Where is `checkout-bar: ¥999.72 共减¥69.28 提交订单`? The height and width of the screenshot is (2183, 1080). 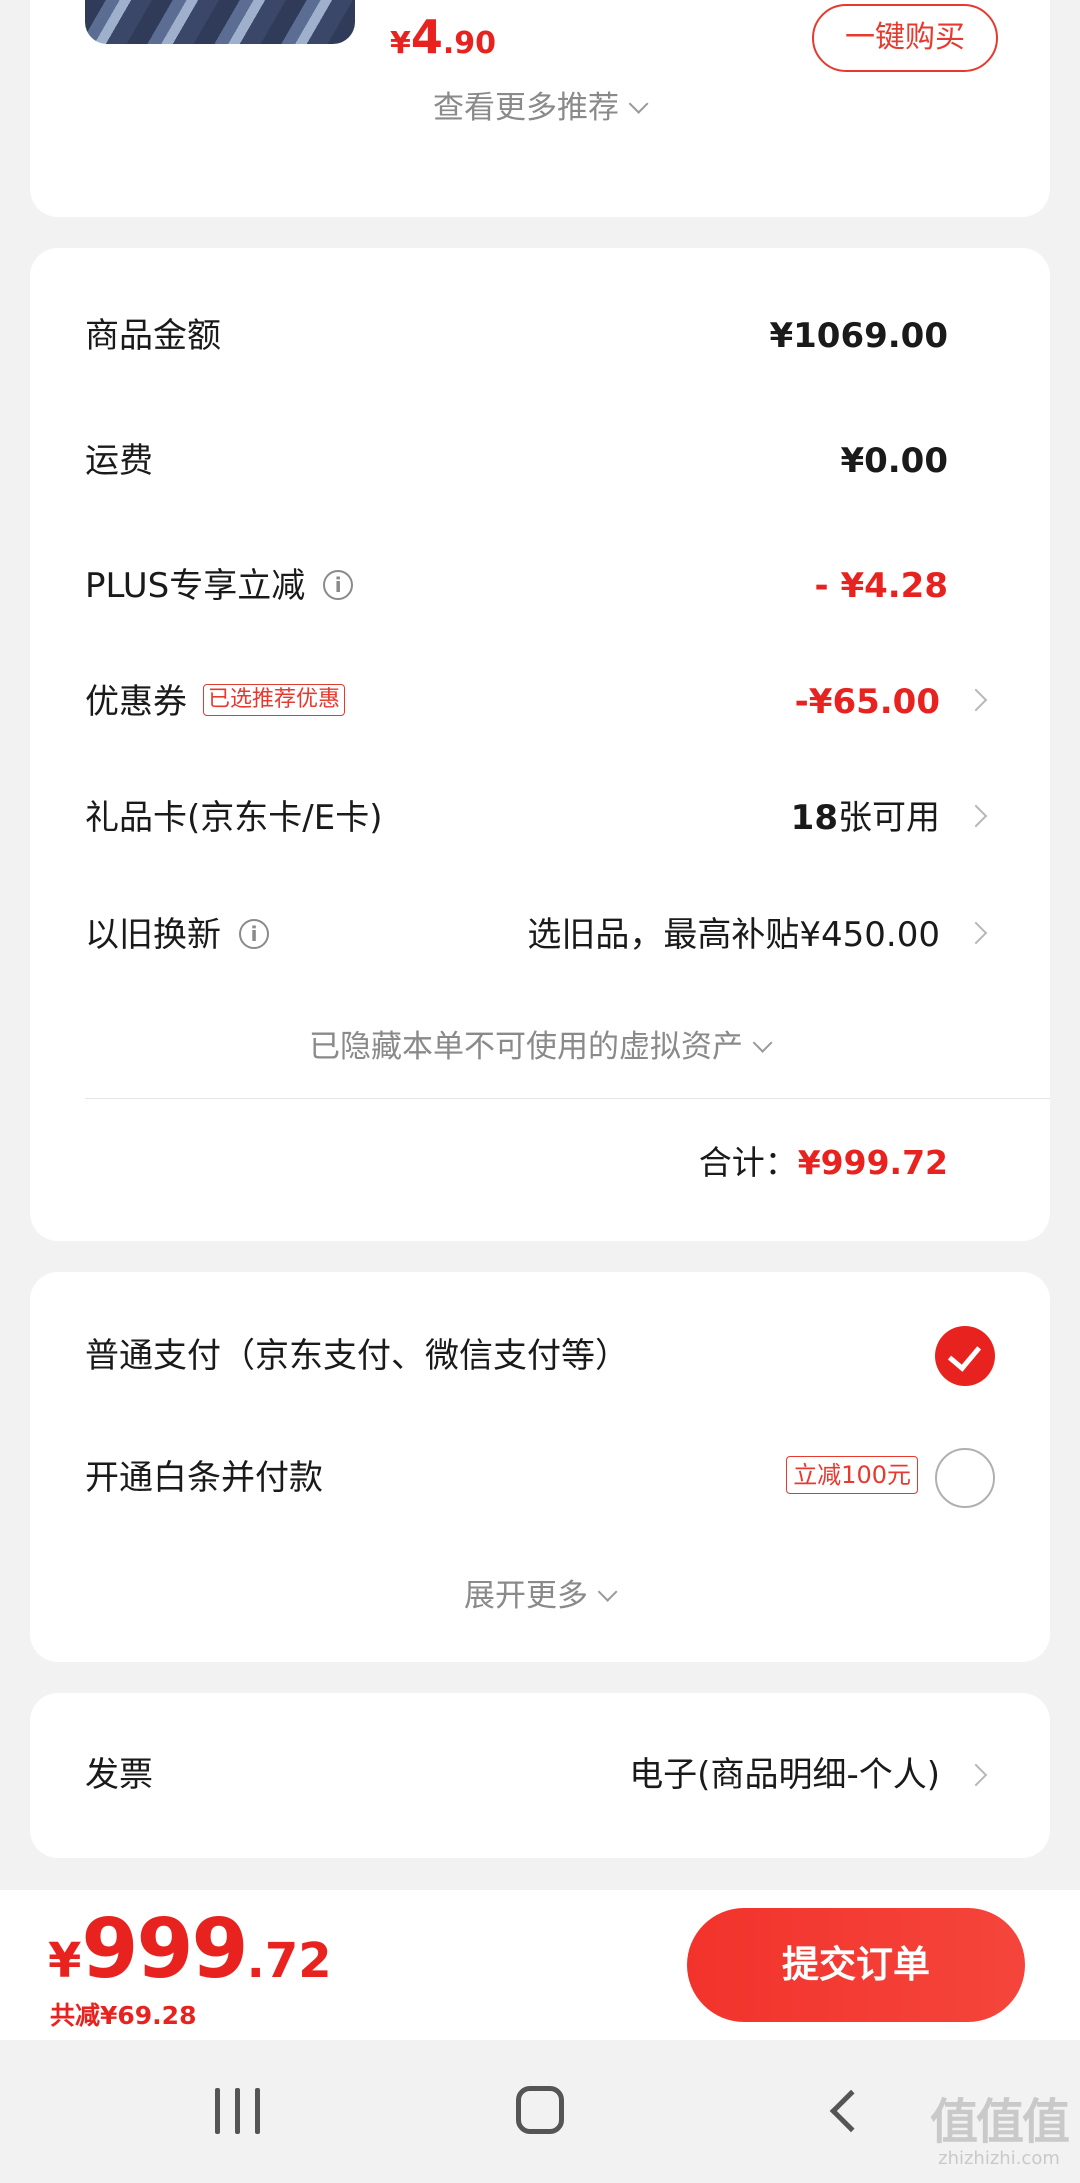
checkout-bar: ¥999.72 共减¥69.28 提交订单 is located at coordinates (540, 1965).